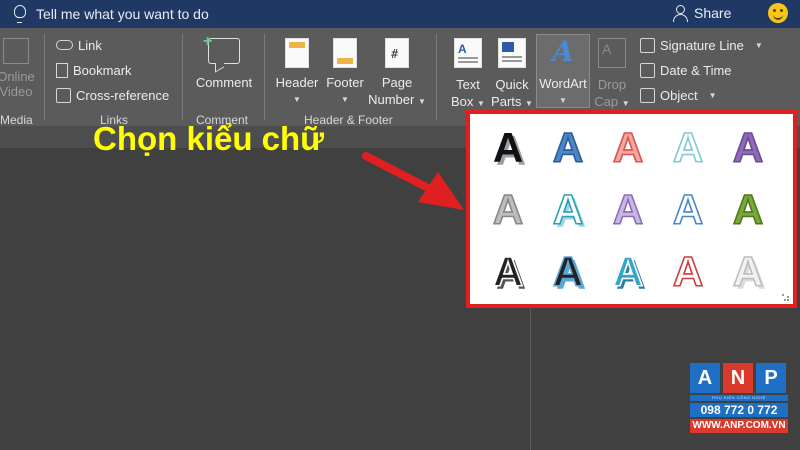 The image size is (800, 450). I want to click on date-time-button: Date & Time, so click(686, 70).